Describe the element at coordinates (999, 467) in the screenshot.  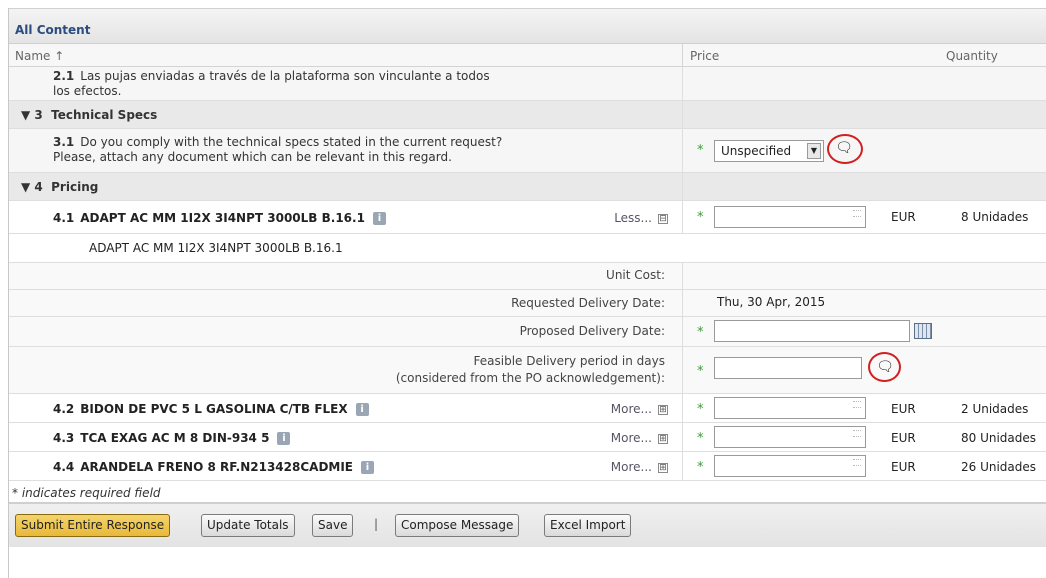
I see `quantity-value: 26 Unidades` at that location.